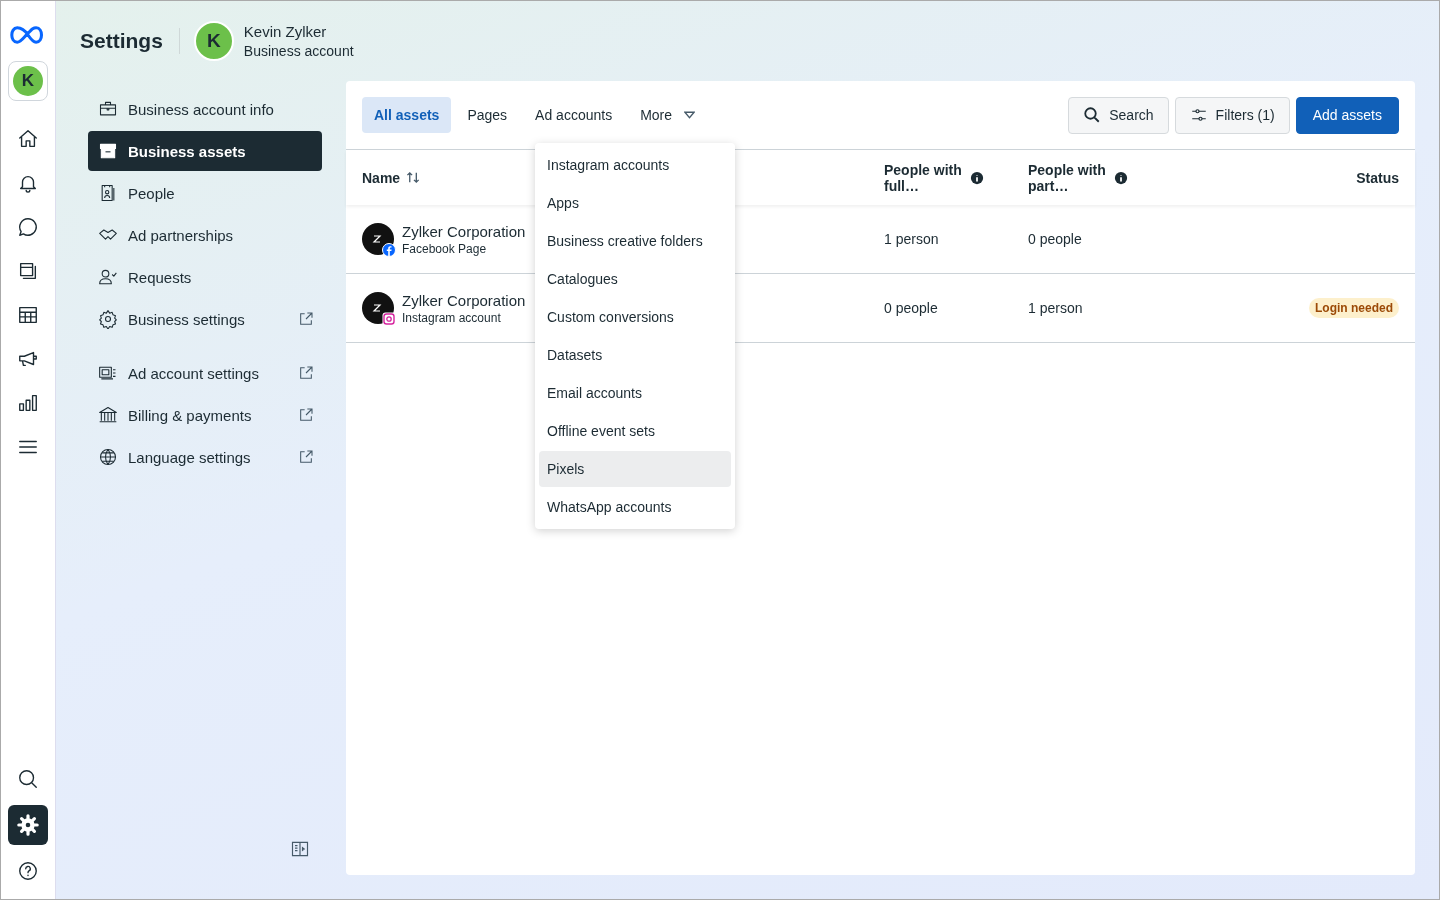  I want to click on gear-icon, so click(108, 319).